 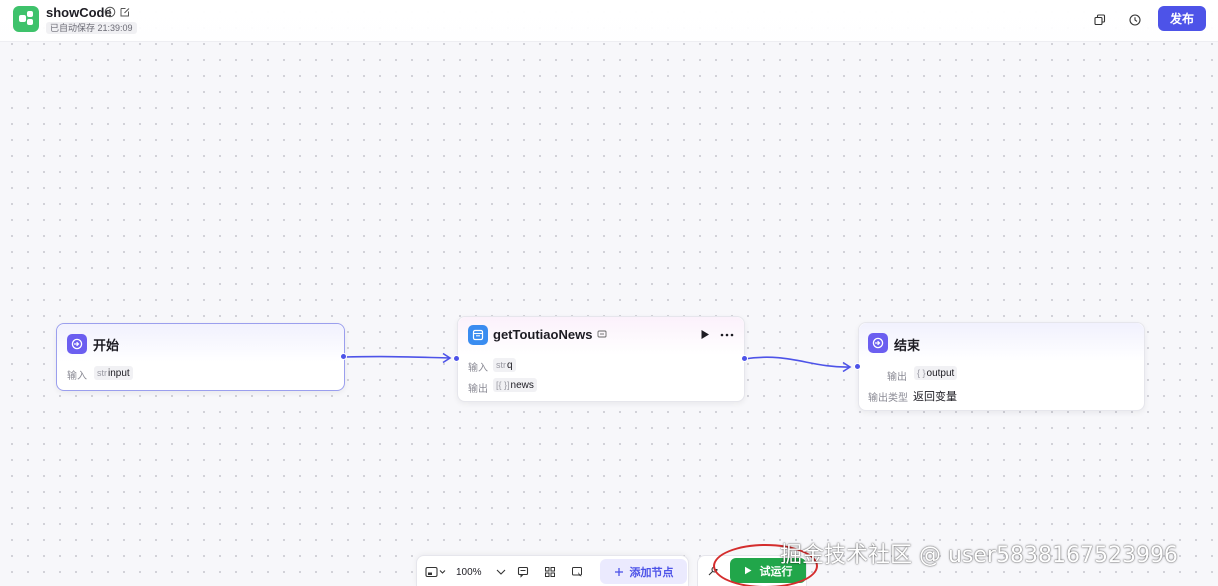 What do you see at coordinates (847, 367) in the screenshot?
I see `edge-code-to-end-arrow` at bounding box center [847, 367].